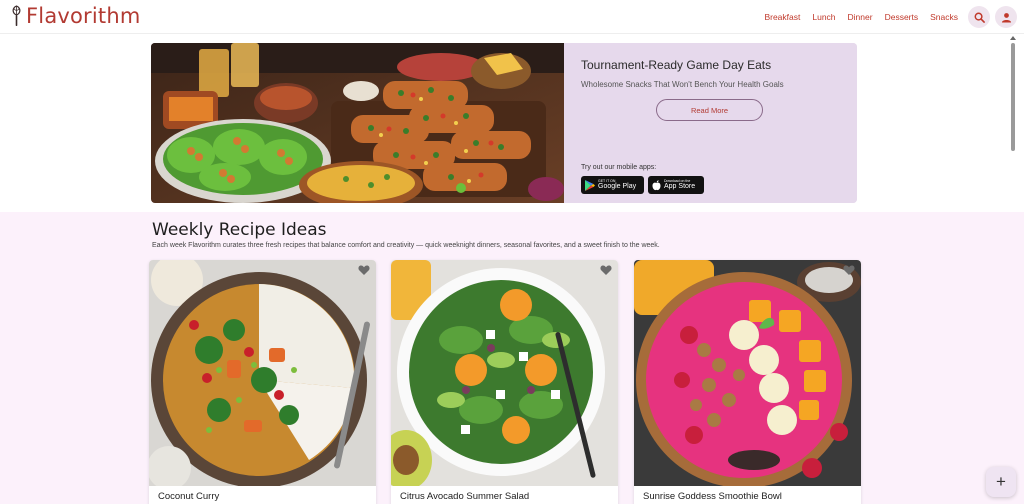 Image resolution: width=1024 pixels, height=504 pixels. What do you see at coordinates (1013, 38) in the screenshot?
I see `scroll-up-arrow-icon` at bounding box center [1013, 38].